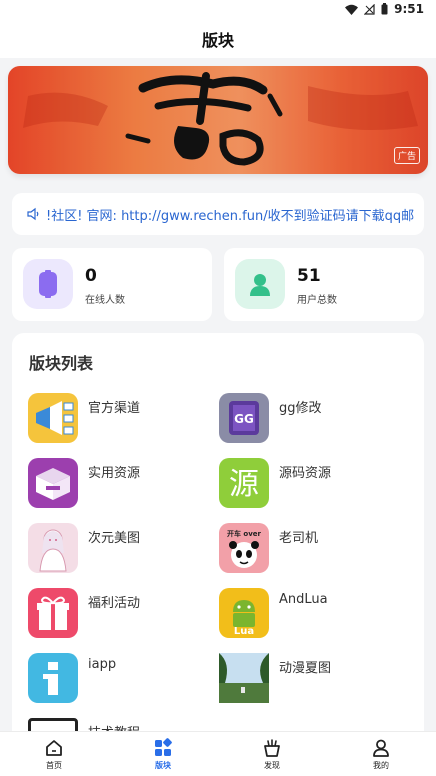 The width and height of the screenshot is (436, 776). What do you see at coordinates (309, 276) in the screenshot?
I see `user-total-value: 51` at bounding box center [309, 276].